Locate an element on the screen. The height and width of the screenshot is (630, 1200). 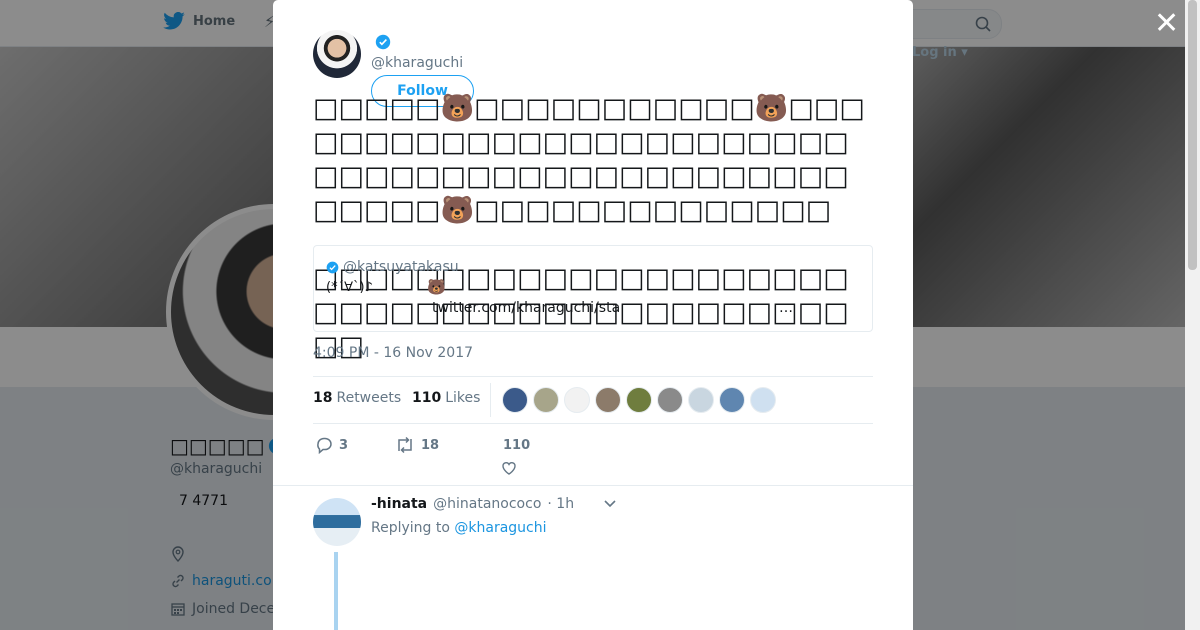
retweets-stat: 18 Retweets is located at coordinates (357, 398).